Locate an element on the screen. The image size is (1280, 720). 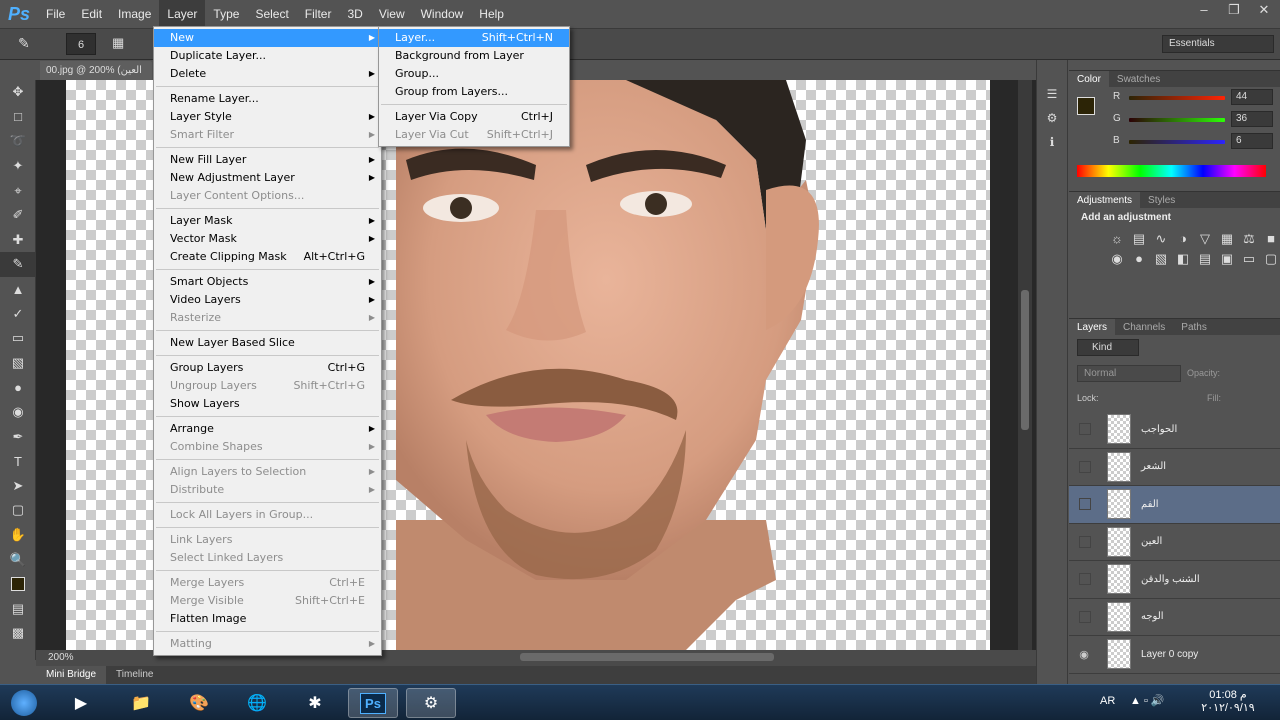
crop-tool-icon: ⌖ is located at coordinates (18, 190).